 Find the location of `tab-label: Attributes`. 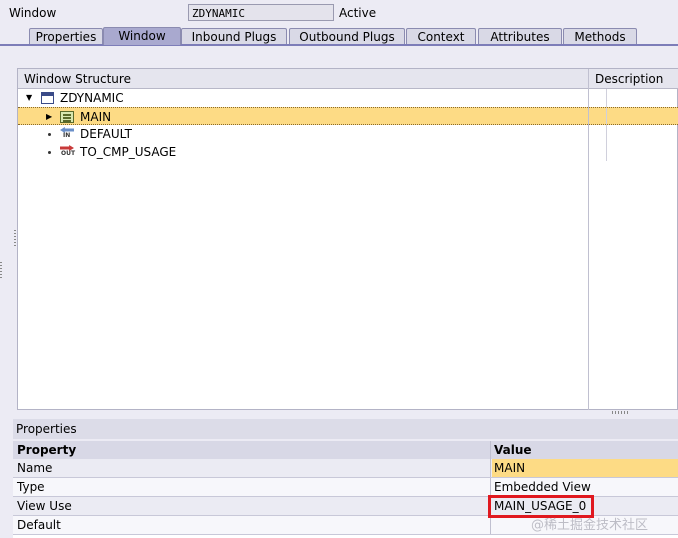

tab-label: Attributes is located at coordinates (520, 37).